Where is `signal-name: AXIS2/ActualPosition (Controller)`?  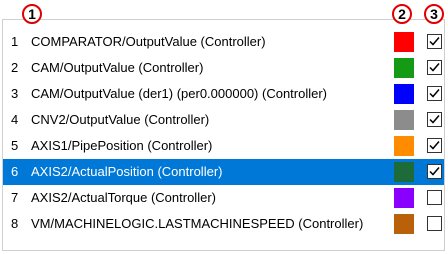
signal-name: AXIS2/ActualPosition (Controller) is located at coordinates (127, 171).